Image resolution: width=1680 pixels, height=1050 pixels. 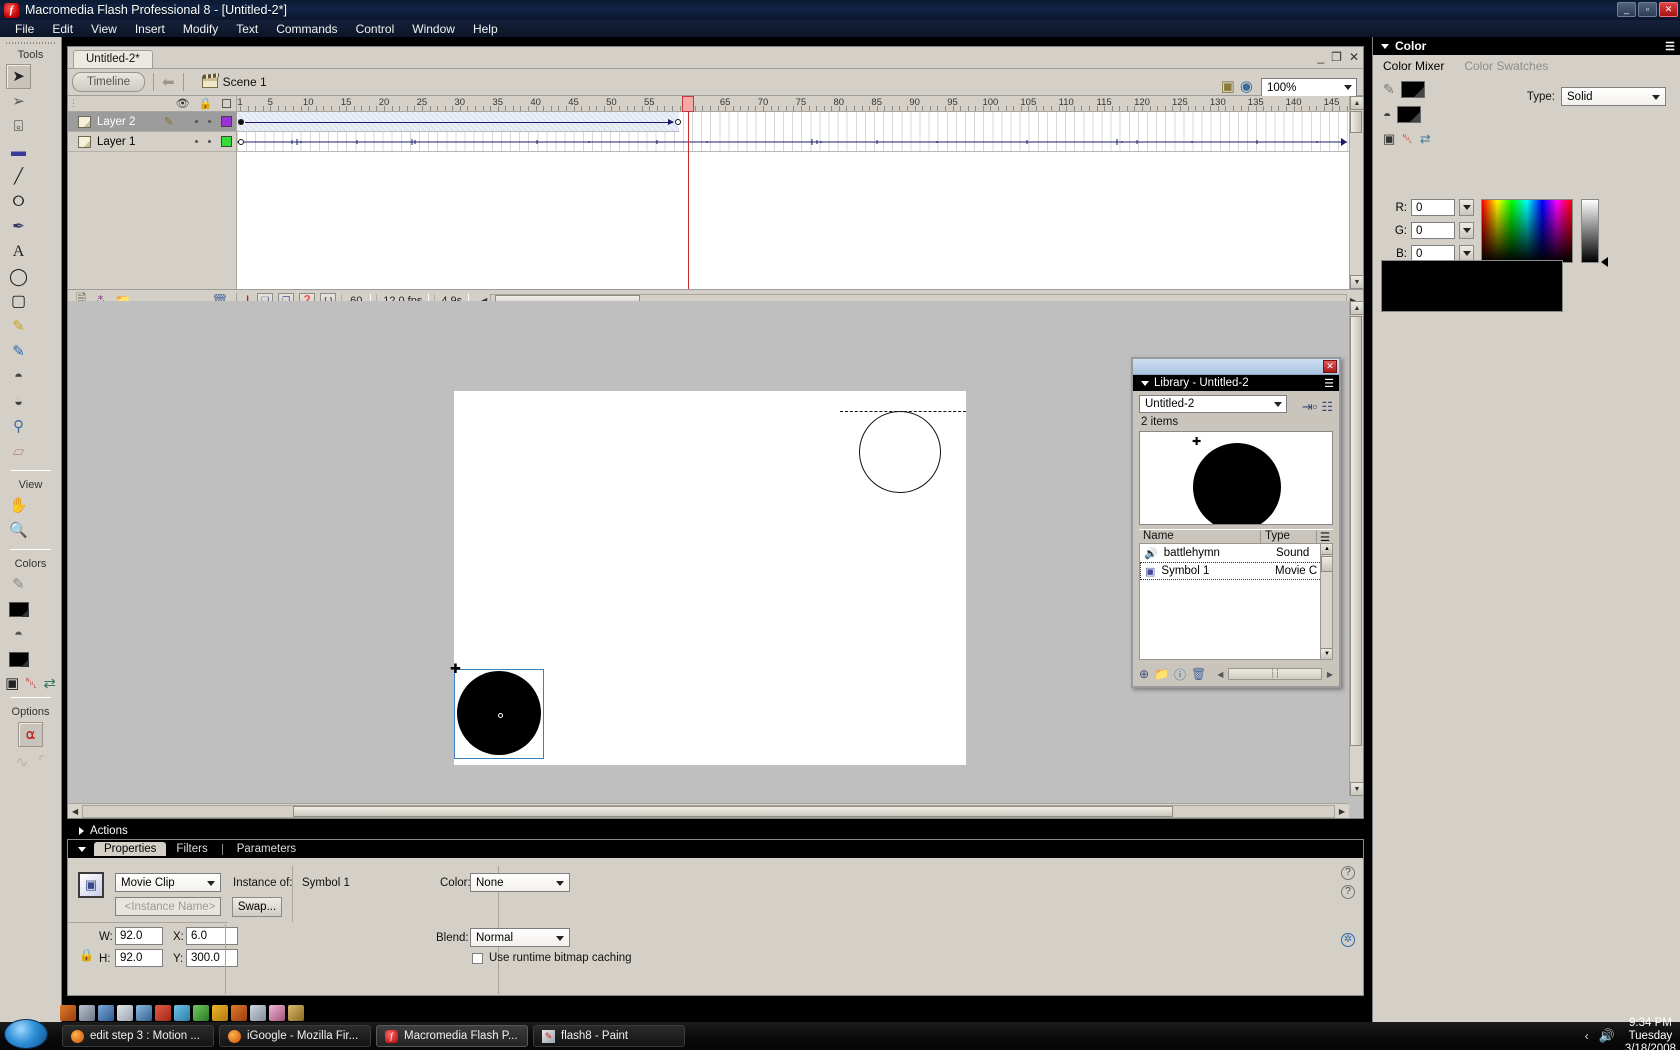 What do you see at coordinates (1180, 674) in the screenshot?
I see `properties-button: ⓘ` at bounding box center [1180, 674].